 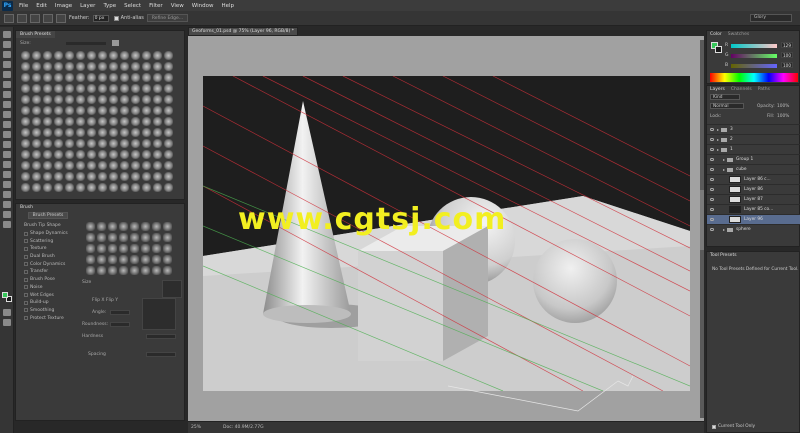 I want to click on quick-select-tool-icon, so click(x=7, y=64).